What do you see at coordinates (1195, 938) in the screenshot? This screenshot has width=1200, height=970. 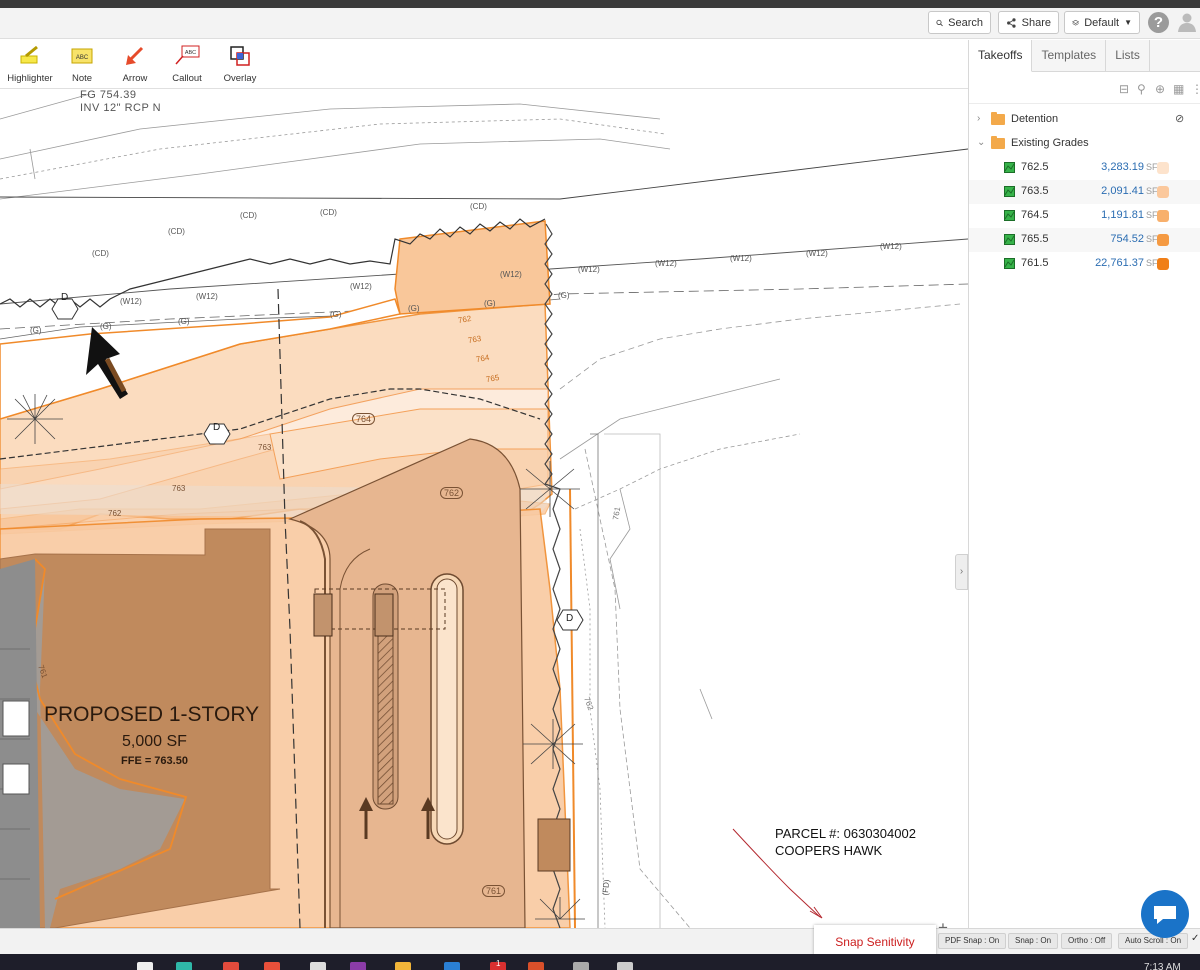 I see `check-icon: ✓` at bounding box center [1195, 938].